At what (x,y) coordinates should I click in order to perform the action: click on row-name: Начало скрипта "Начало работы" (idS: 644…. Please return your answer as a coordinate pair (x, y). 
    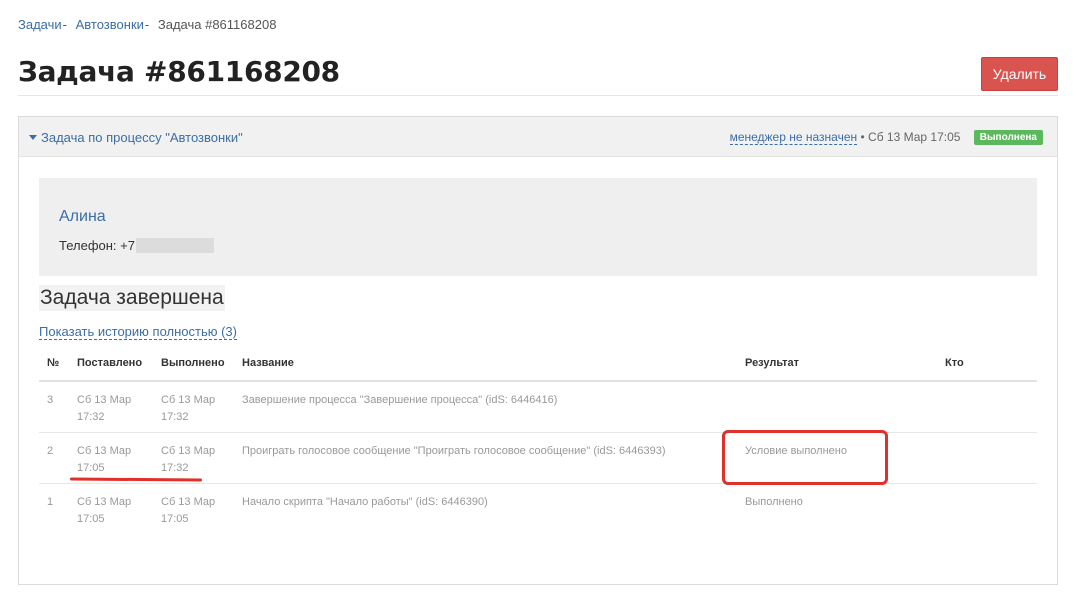
    Looking at the image, I should click on (365, 502).